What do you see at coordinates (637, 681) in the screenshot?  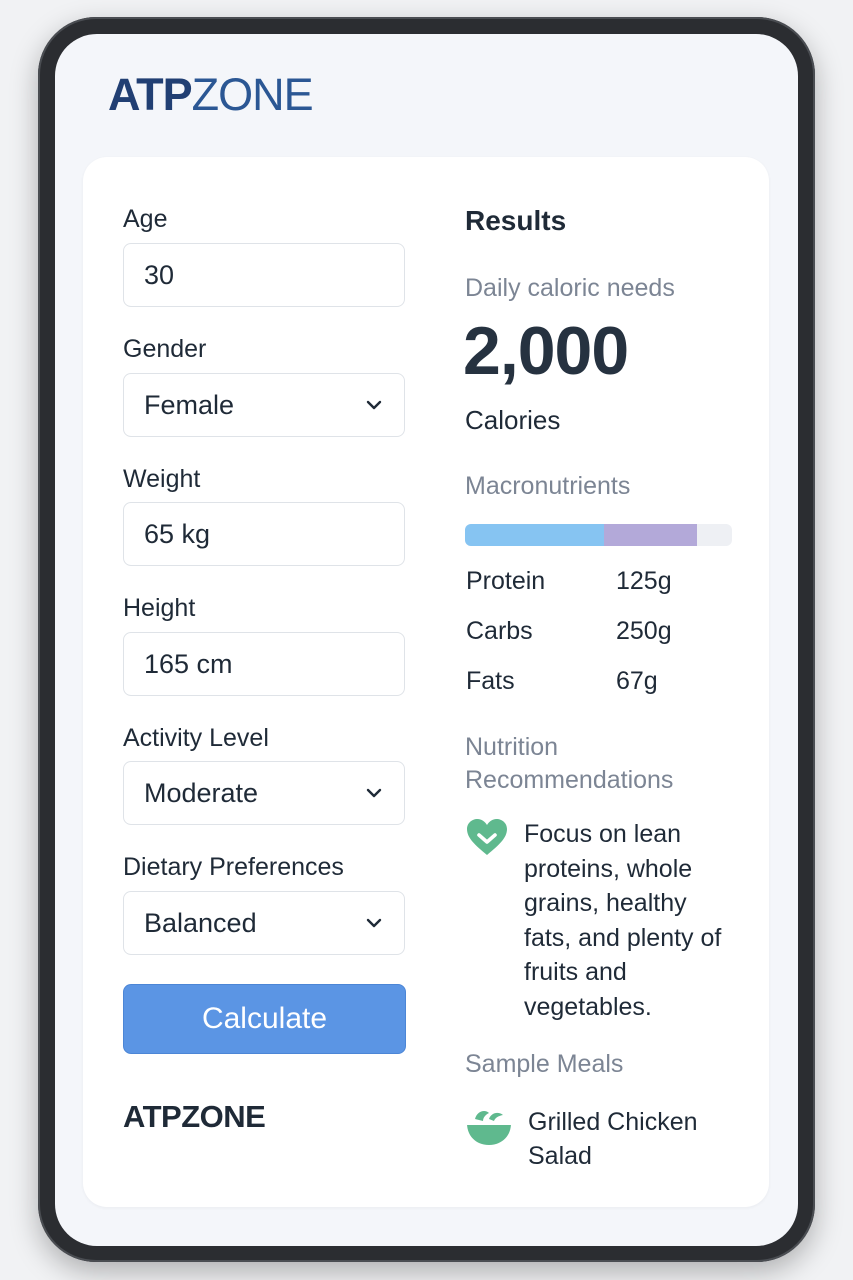 I see `macro-value-fats: 67g` at bounding box center [637, 681].